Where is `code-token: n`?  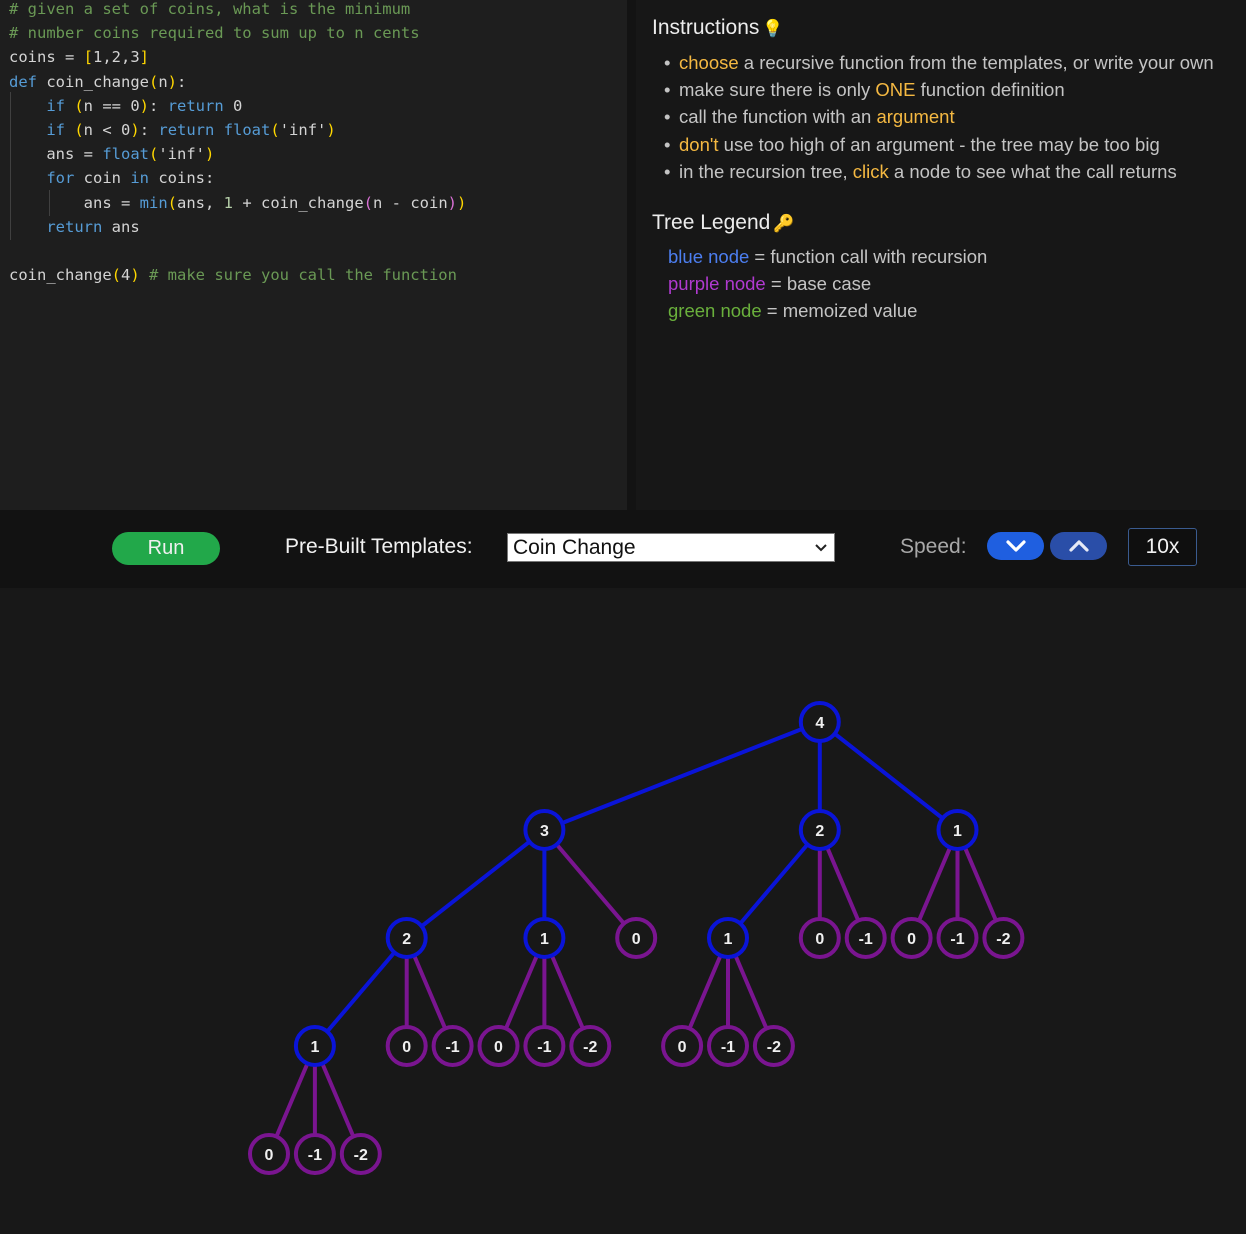
code-token: n is located at coordinates (163, 81).